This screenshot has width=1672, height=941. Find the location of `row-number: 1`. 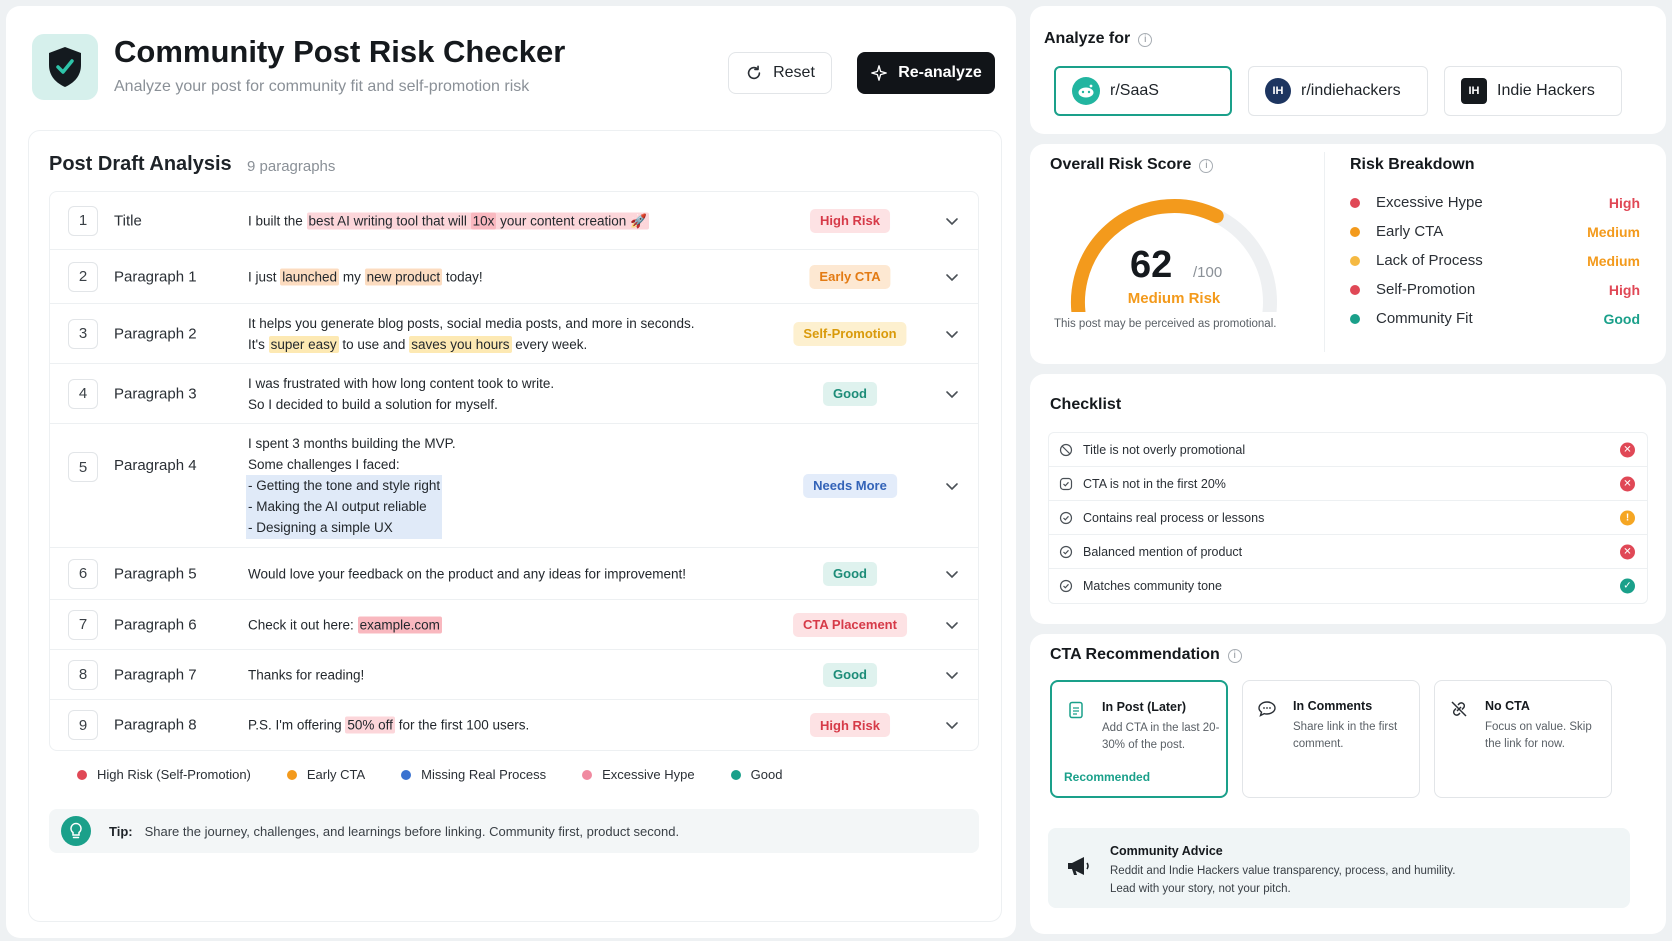

row-number: 1 is located at coordinates (83, 220).